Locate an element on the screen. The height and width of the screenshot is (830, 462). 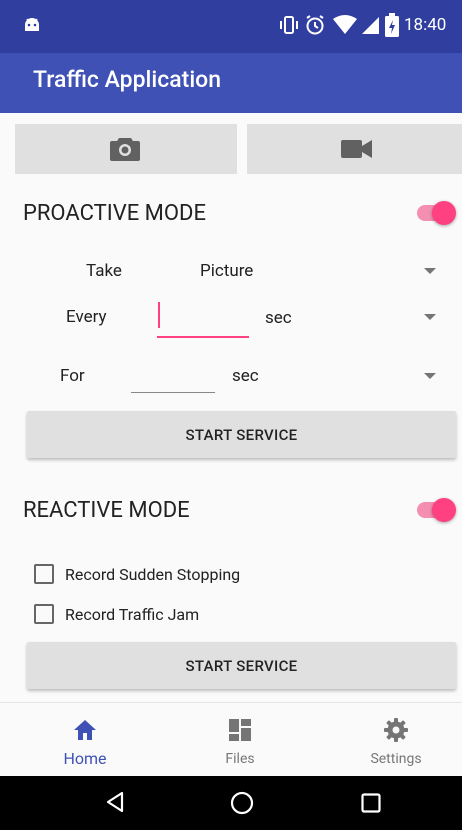
nav-item-files: Files is located at coordinates (240, 741).